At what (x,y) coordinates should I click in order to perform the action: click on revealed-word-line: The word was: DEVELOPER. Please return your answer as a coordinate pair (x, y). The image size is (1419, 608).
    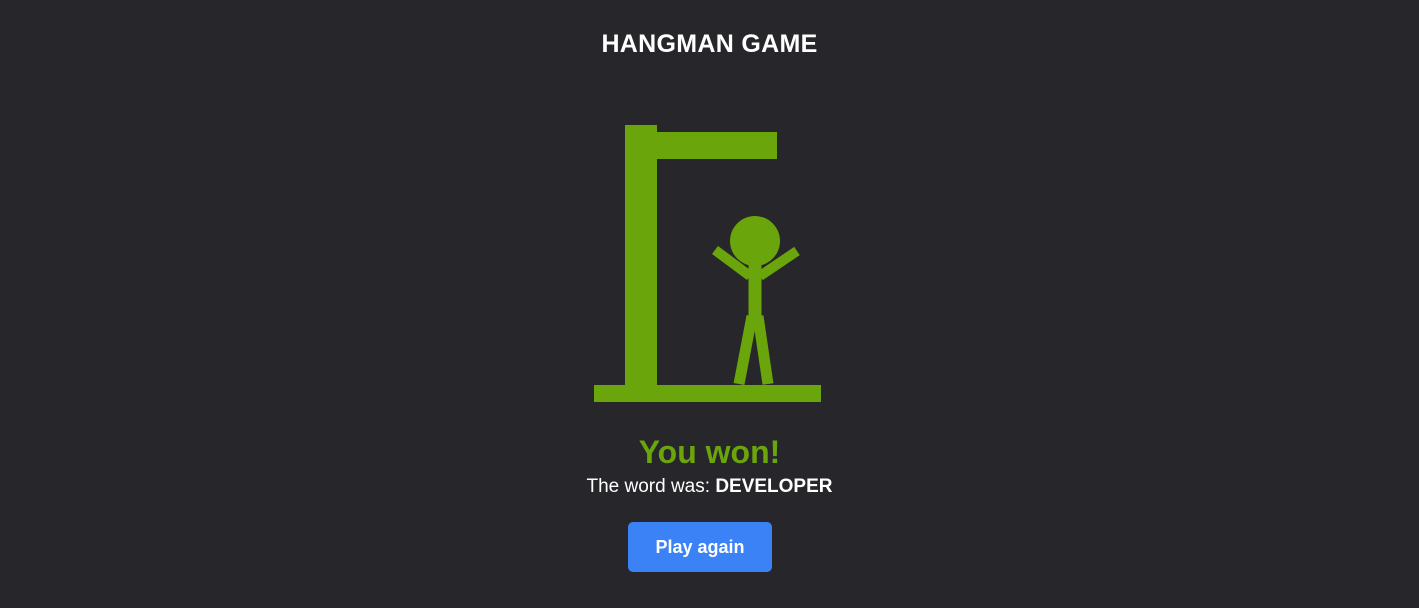
    Looking at the image, I should click on (709, 487).